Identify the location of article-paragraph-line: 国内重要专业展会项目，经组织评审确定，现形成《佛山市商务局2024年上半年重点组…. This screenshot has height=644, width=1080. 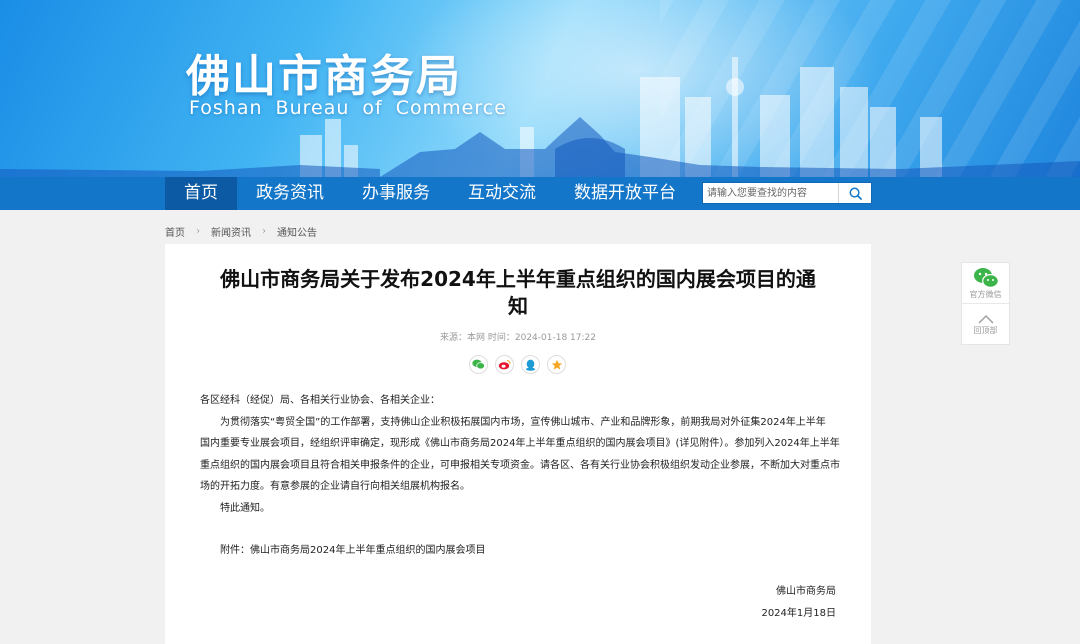
(520, 443).